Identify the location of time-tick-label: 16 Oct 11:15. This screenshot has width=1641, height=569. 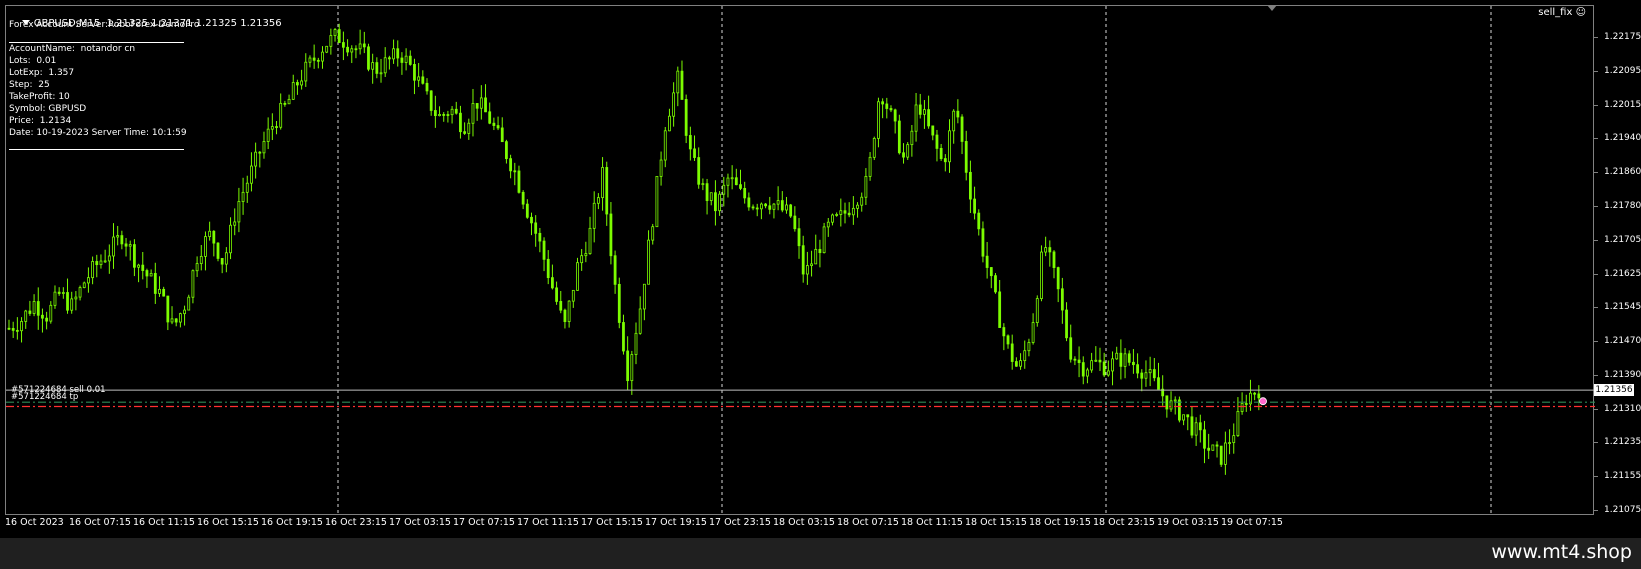
(164, 522).